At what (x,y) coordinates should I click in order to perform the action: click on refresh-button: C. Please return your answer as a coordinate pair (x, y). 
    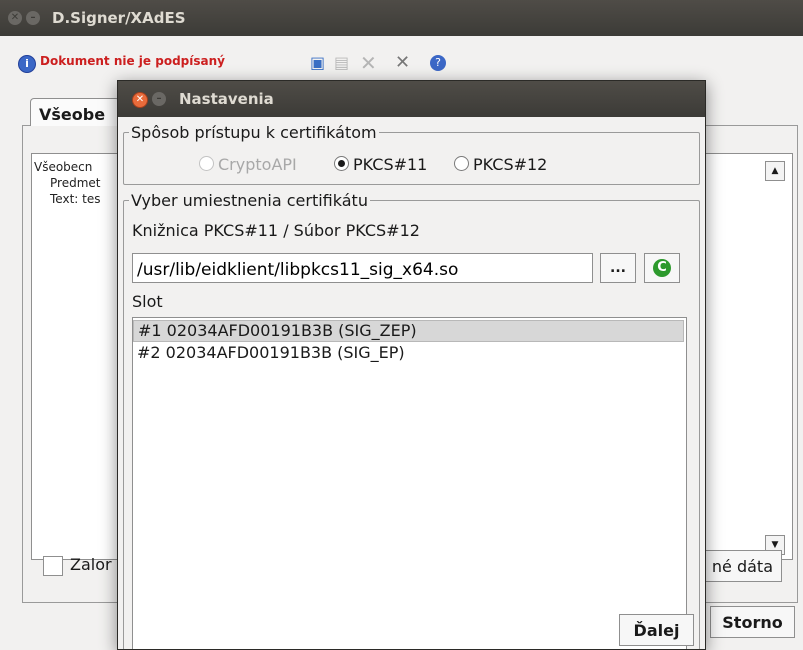
    Looking at the image, I should click on (662, 268).